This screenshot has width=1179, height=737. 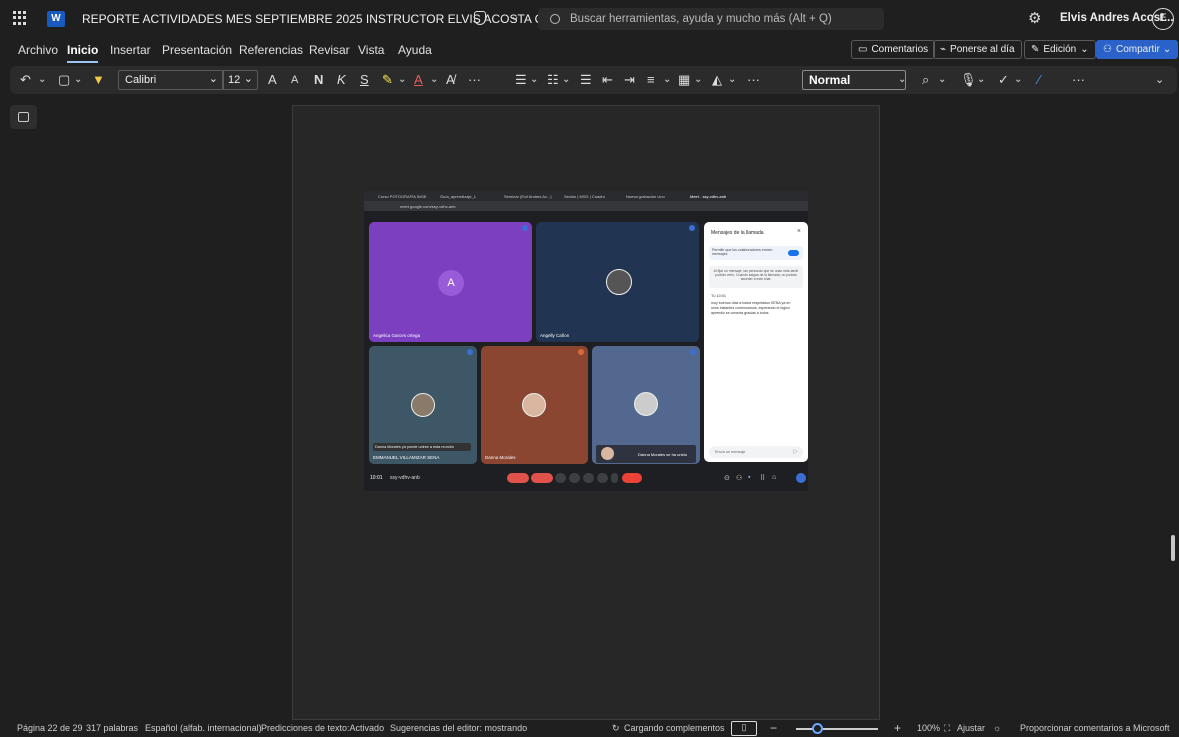 What do you see at coordinates (480, 18) in the screenshot?
I see `sensitivity-shield-icon` at bounding box center [480, 18].